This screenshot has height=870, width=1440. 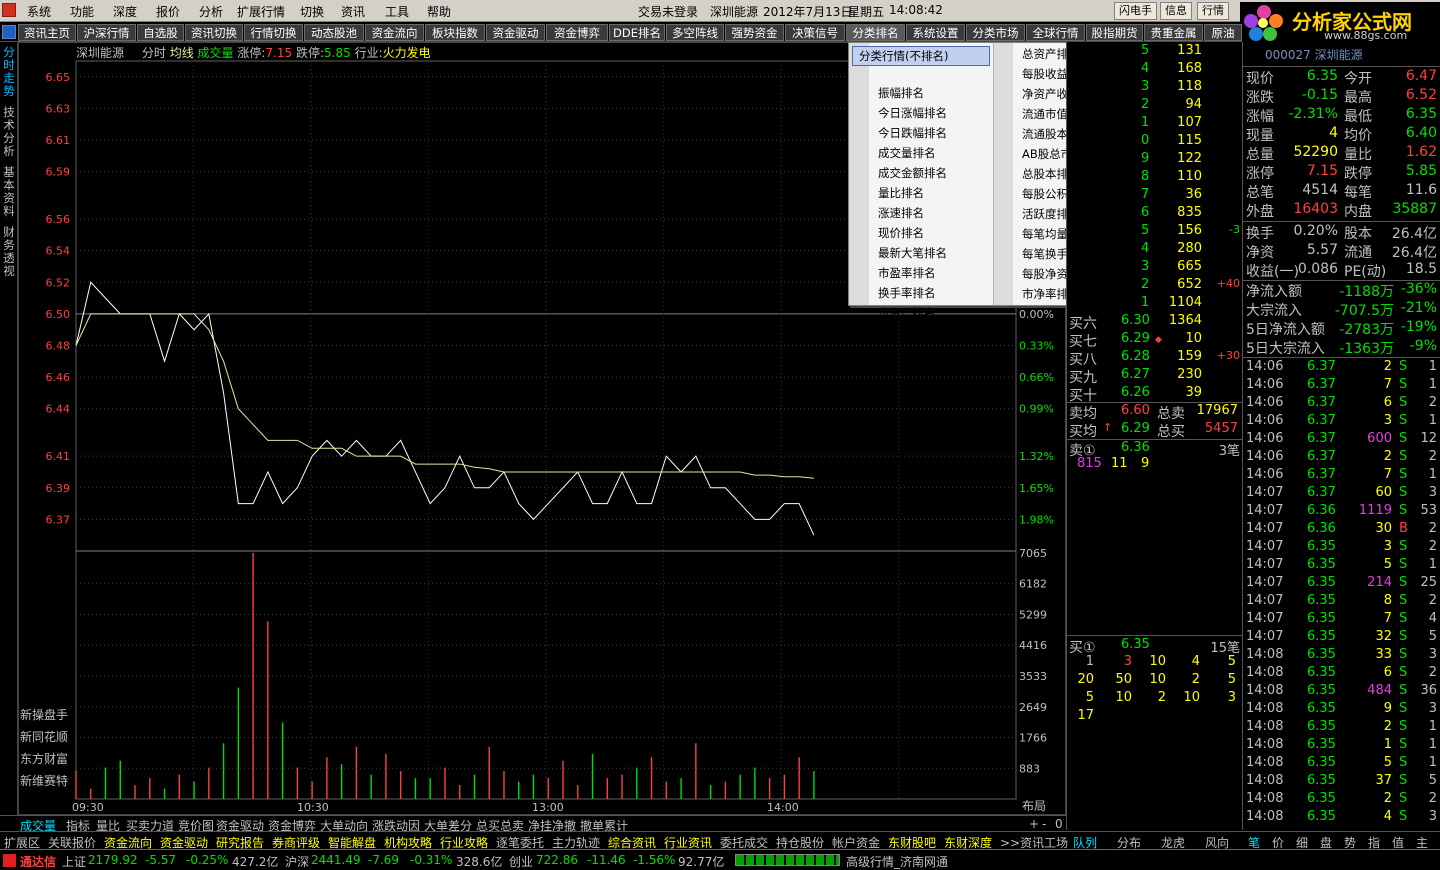 I want to click on login-status: 交易未登录, so click(x=668, y=11).